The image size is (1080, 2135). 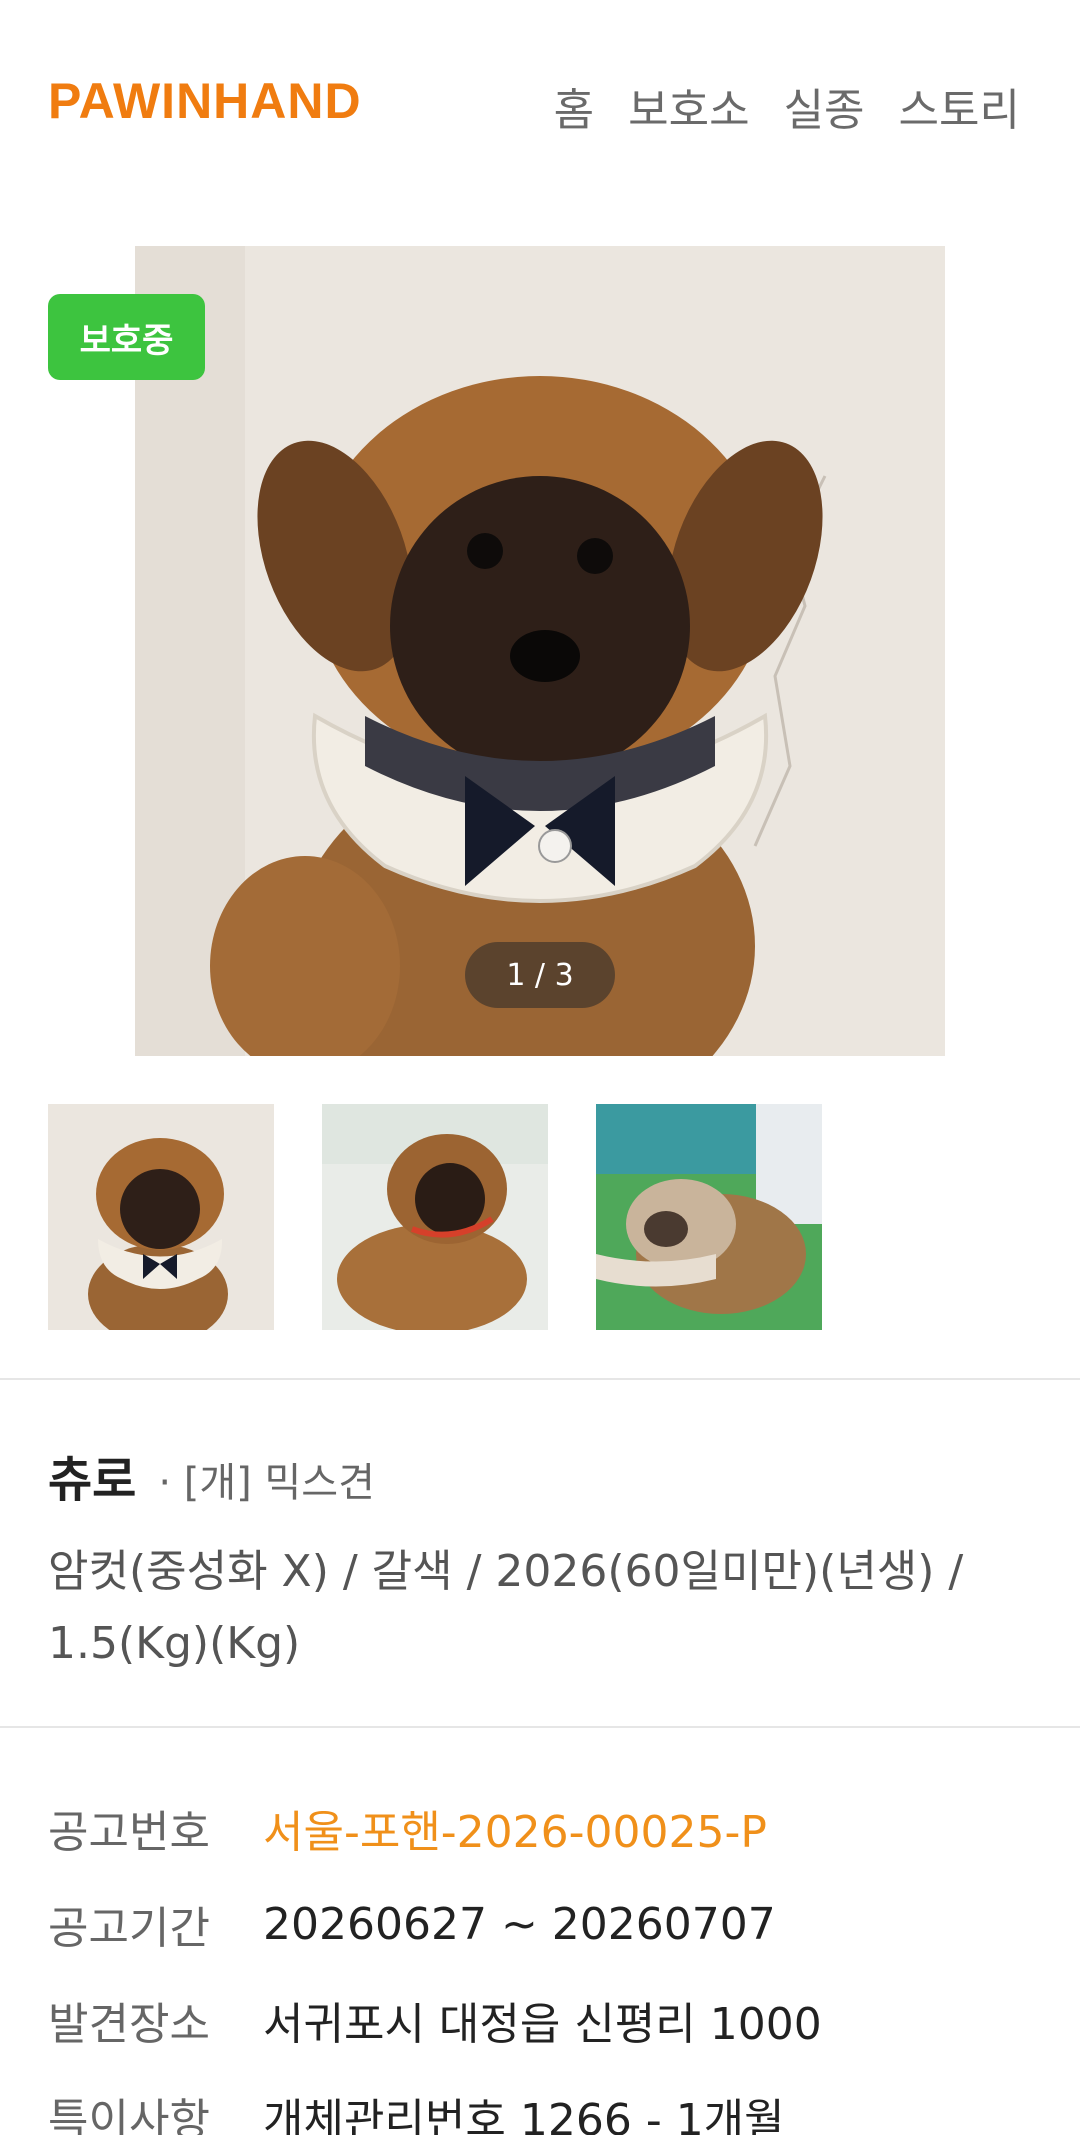 I want to click on pet-breed: · [개] 믹스견, so click(x=266, y=1483).